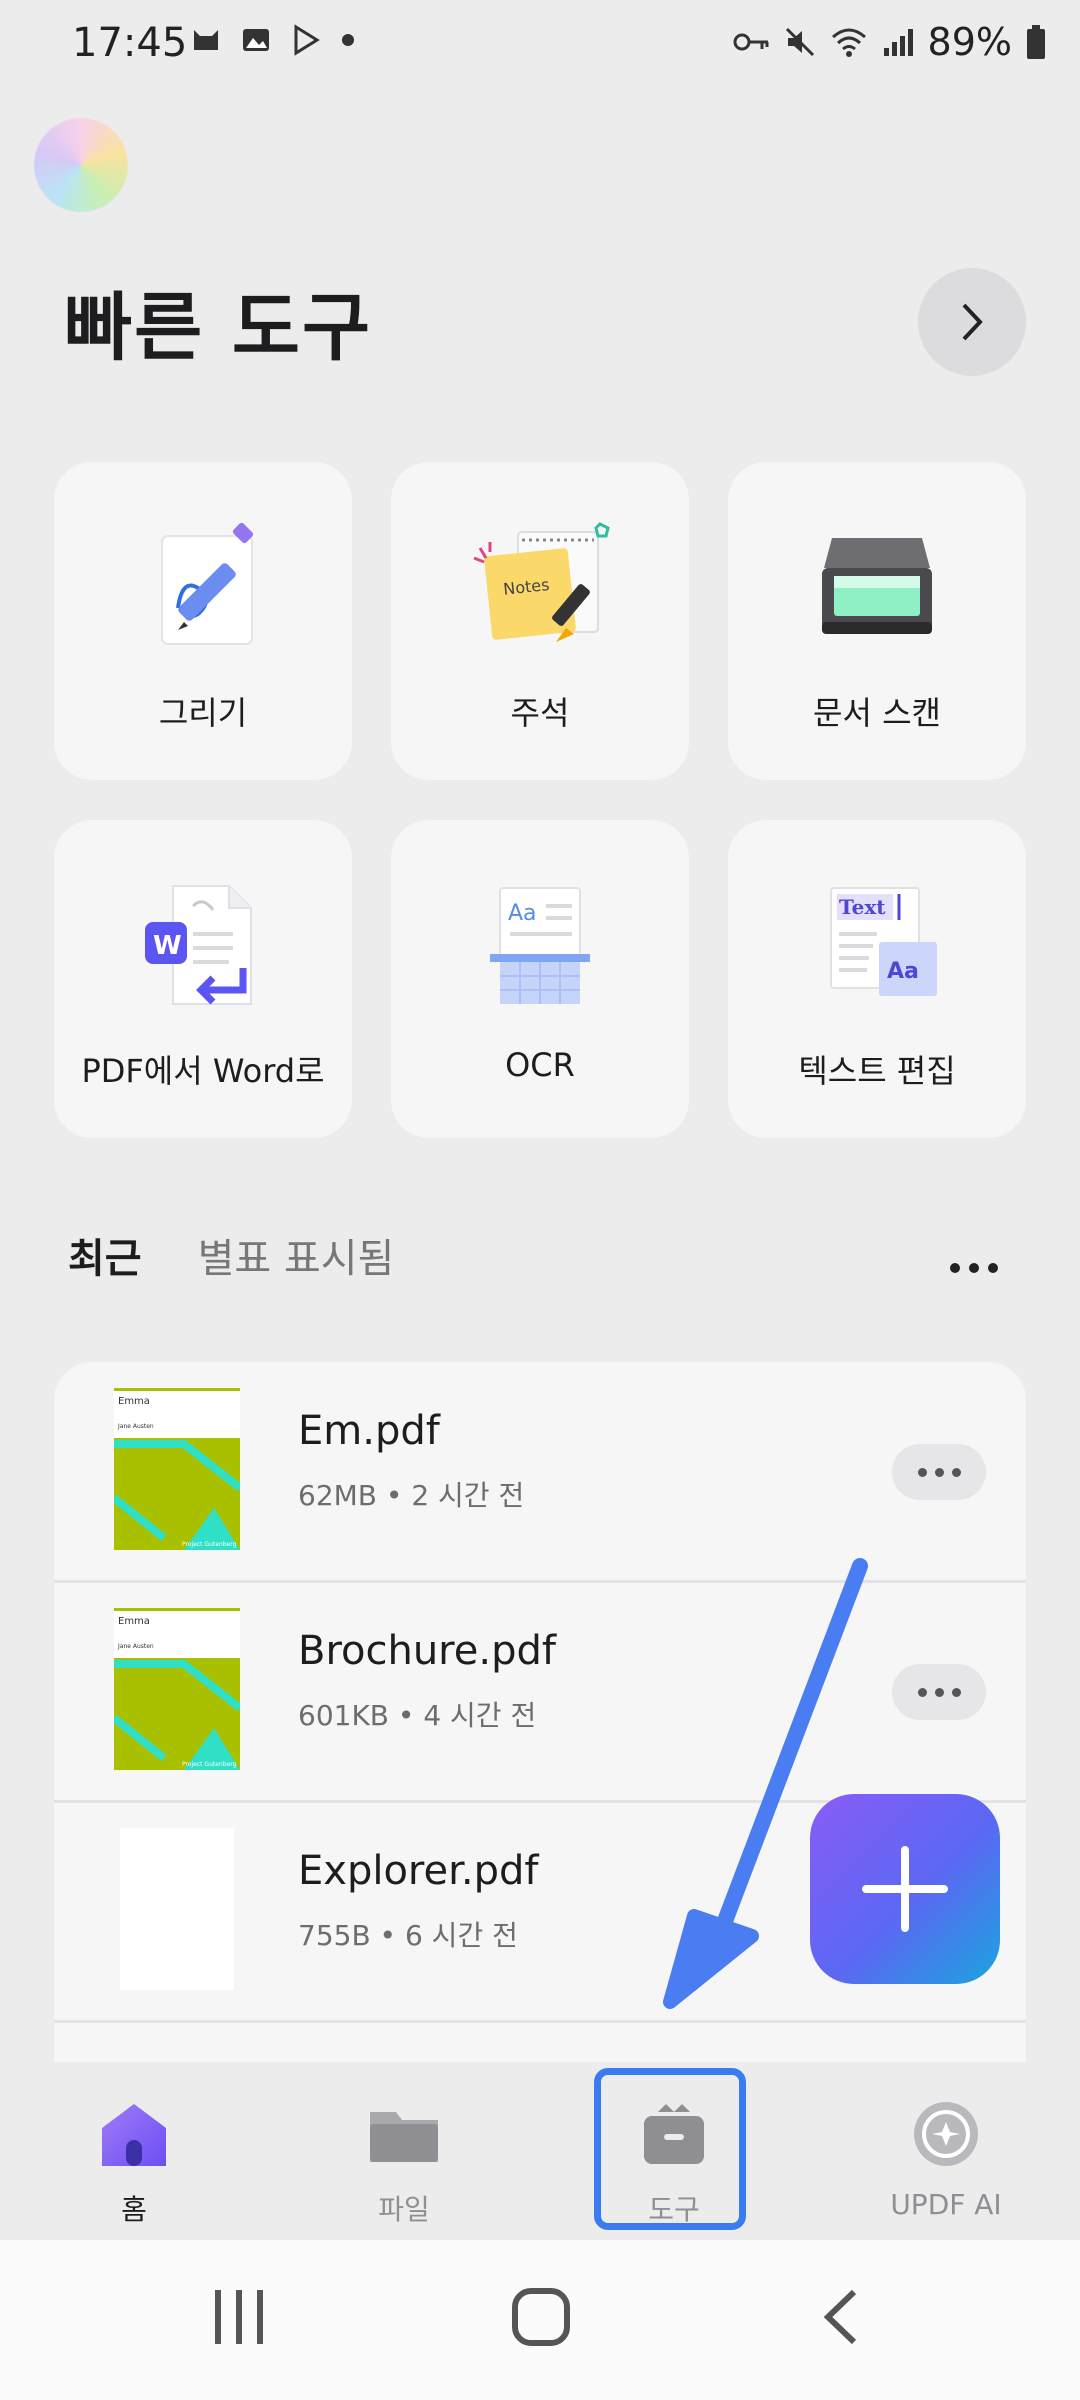  I want to click on status-system-icons: 89%, so click(889, 42).